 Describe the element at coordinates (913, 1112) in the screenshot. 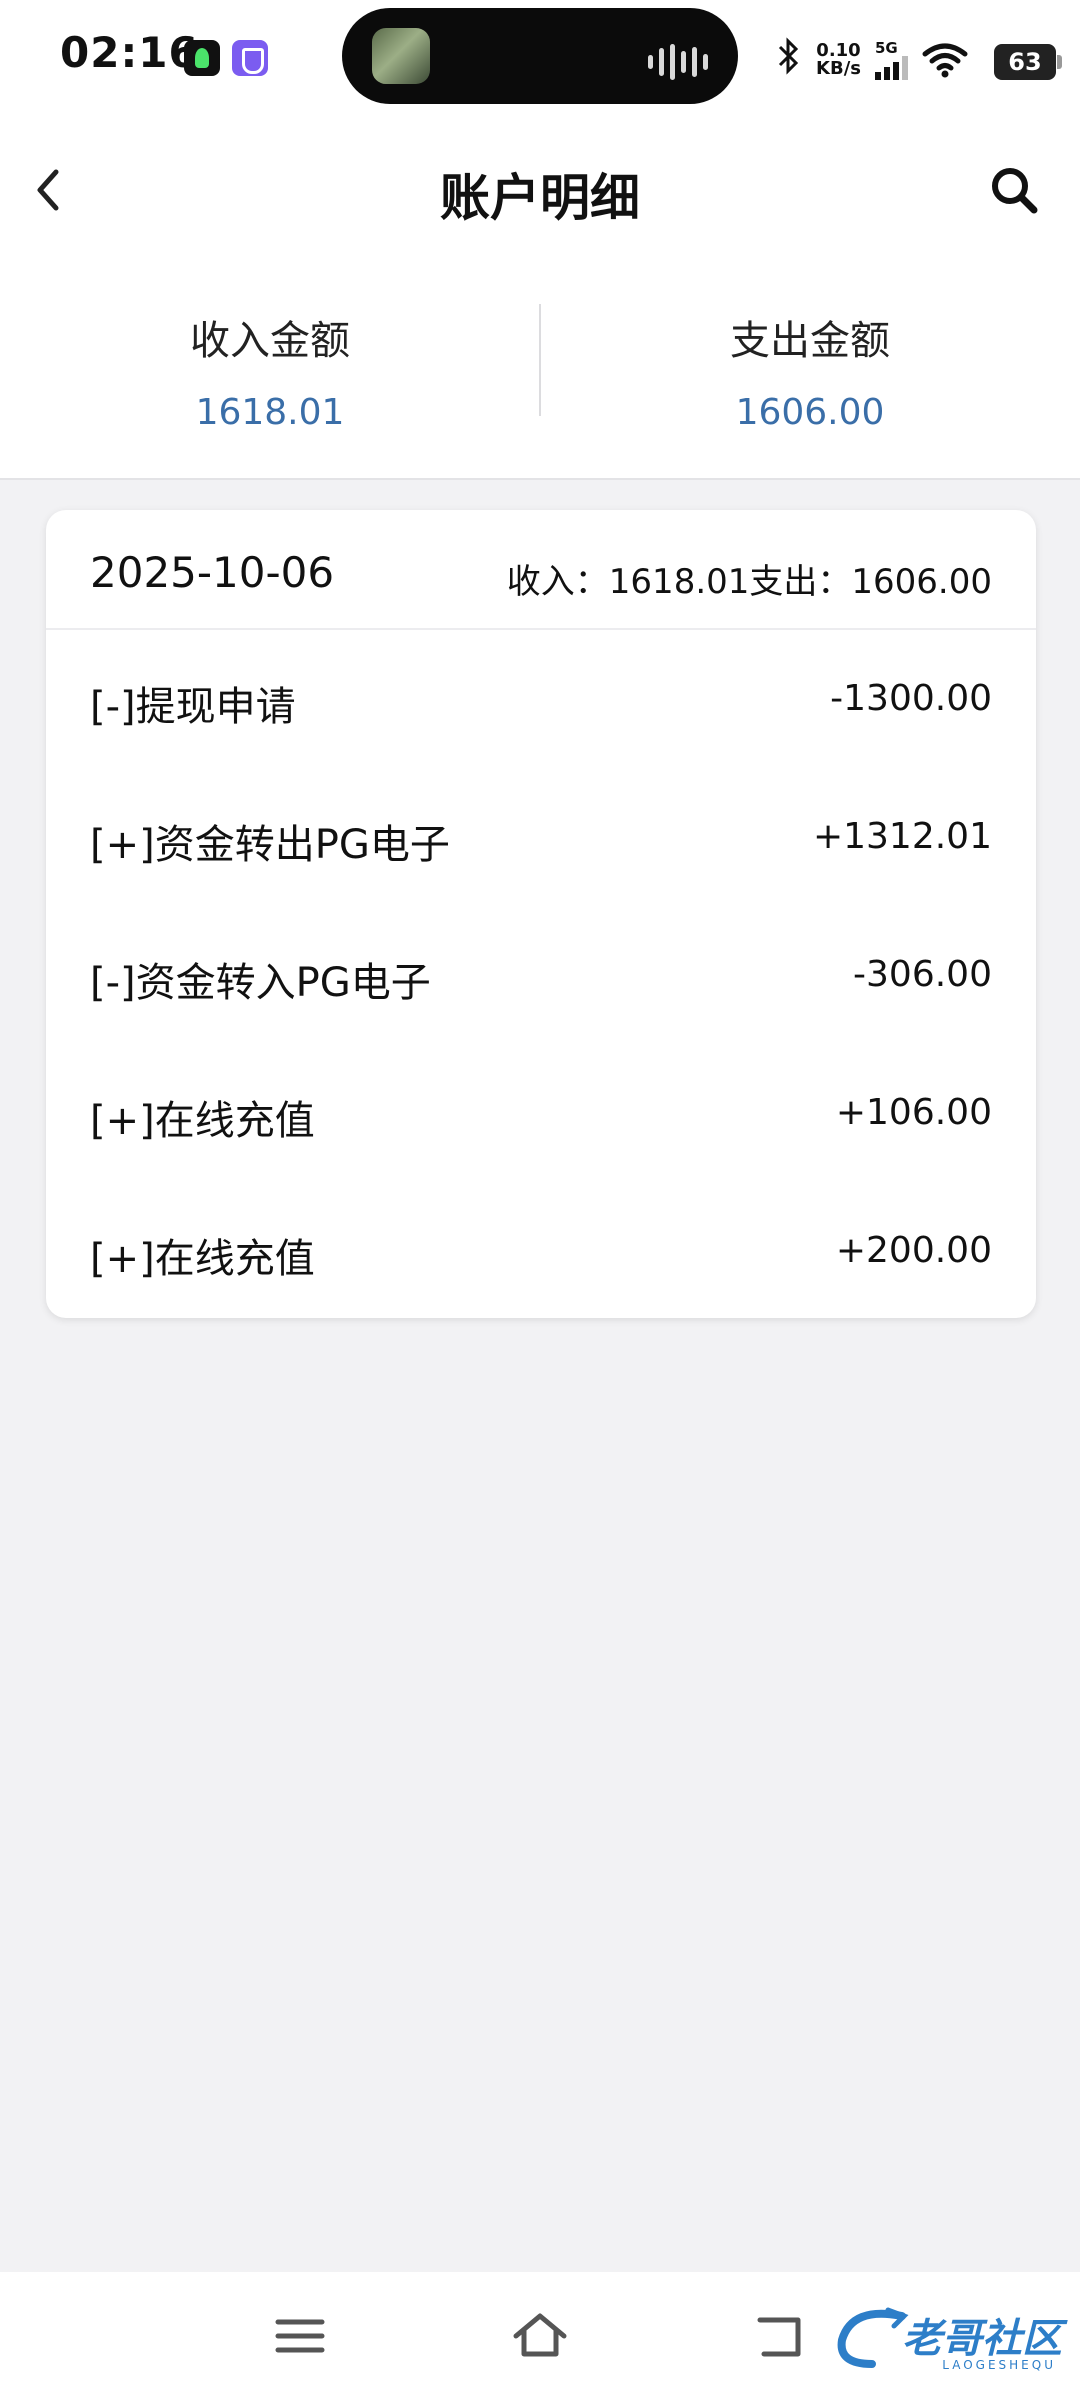

I see `transaction-amount: +106.00` at that location.